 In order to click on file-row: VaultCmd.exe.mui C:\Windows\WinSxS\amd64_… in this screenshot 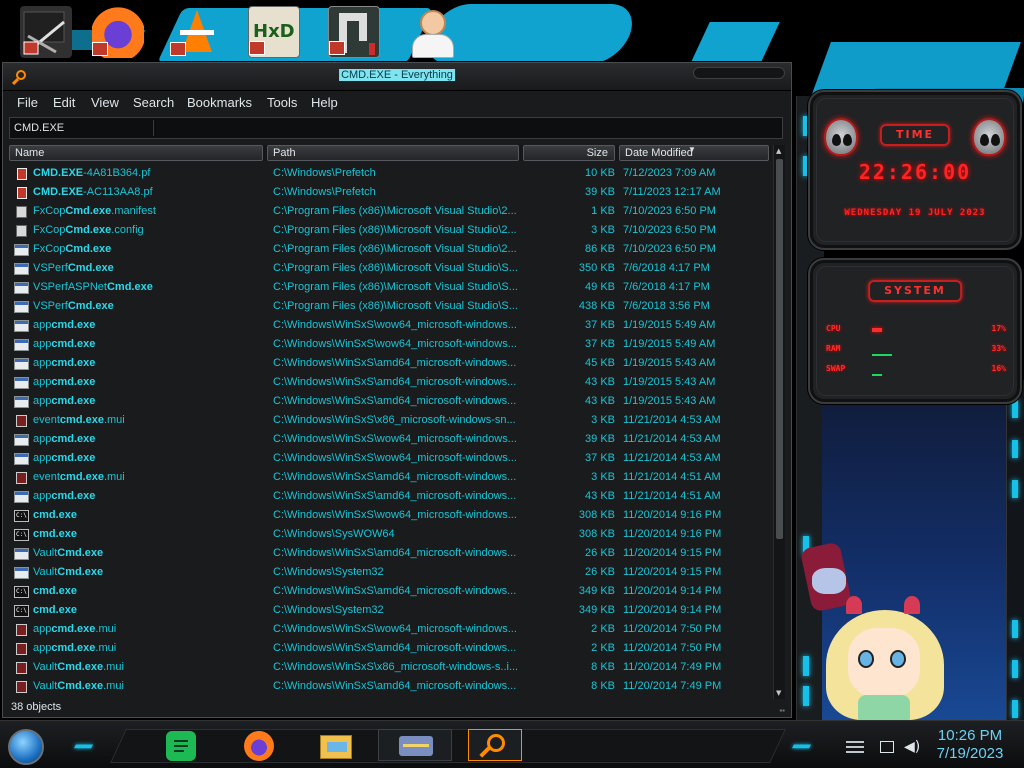, I will do `click(390, 687)`.